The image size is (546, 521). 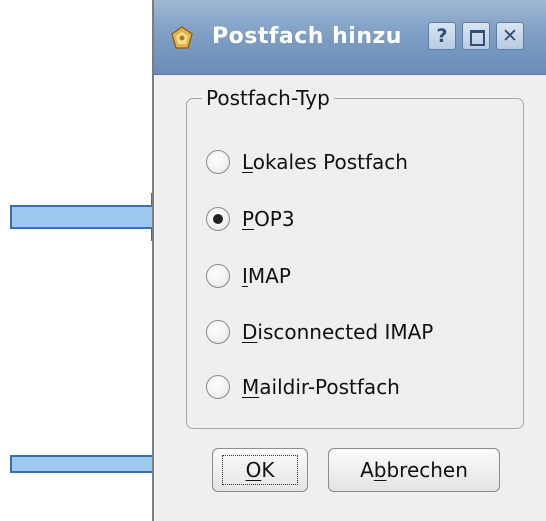 What do you see at coordinates (182, 37) in the screenshot?
I see `app-icon` at bounding box center [182, 37].